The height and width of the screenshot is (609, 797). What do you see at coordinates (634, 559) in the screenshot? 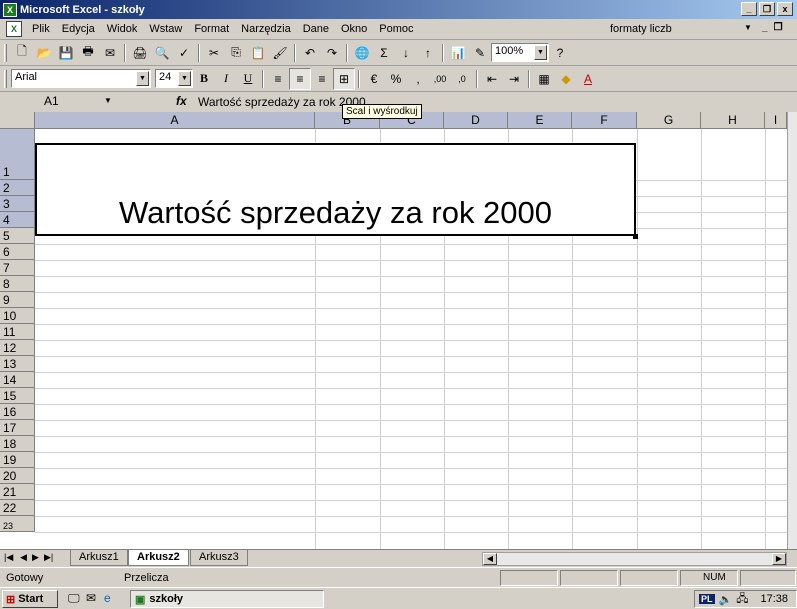
I see `horizontal-scrollbar: ◀ ▶` at bounding box center [634, 559].